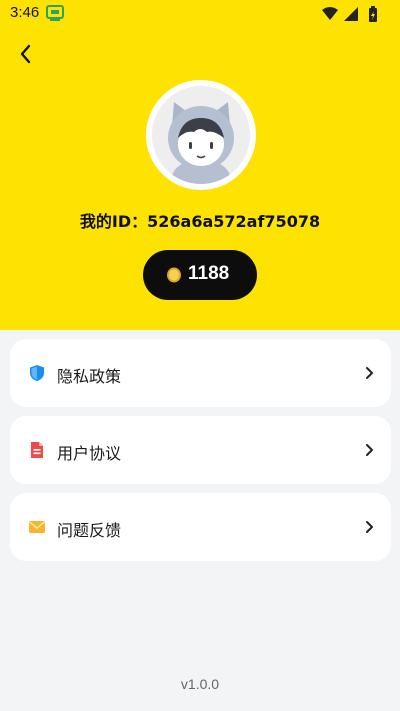 Image resolution: width=400 pixels, height=711 pixels. Describe the element at coordinates (200, 450) in the screenshot. I see `menu-item-user-agreement: 用户协议` at that location.